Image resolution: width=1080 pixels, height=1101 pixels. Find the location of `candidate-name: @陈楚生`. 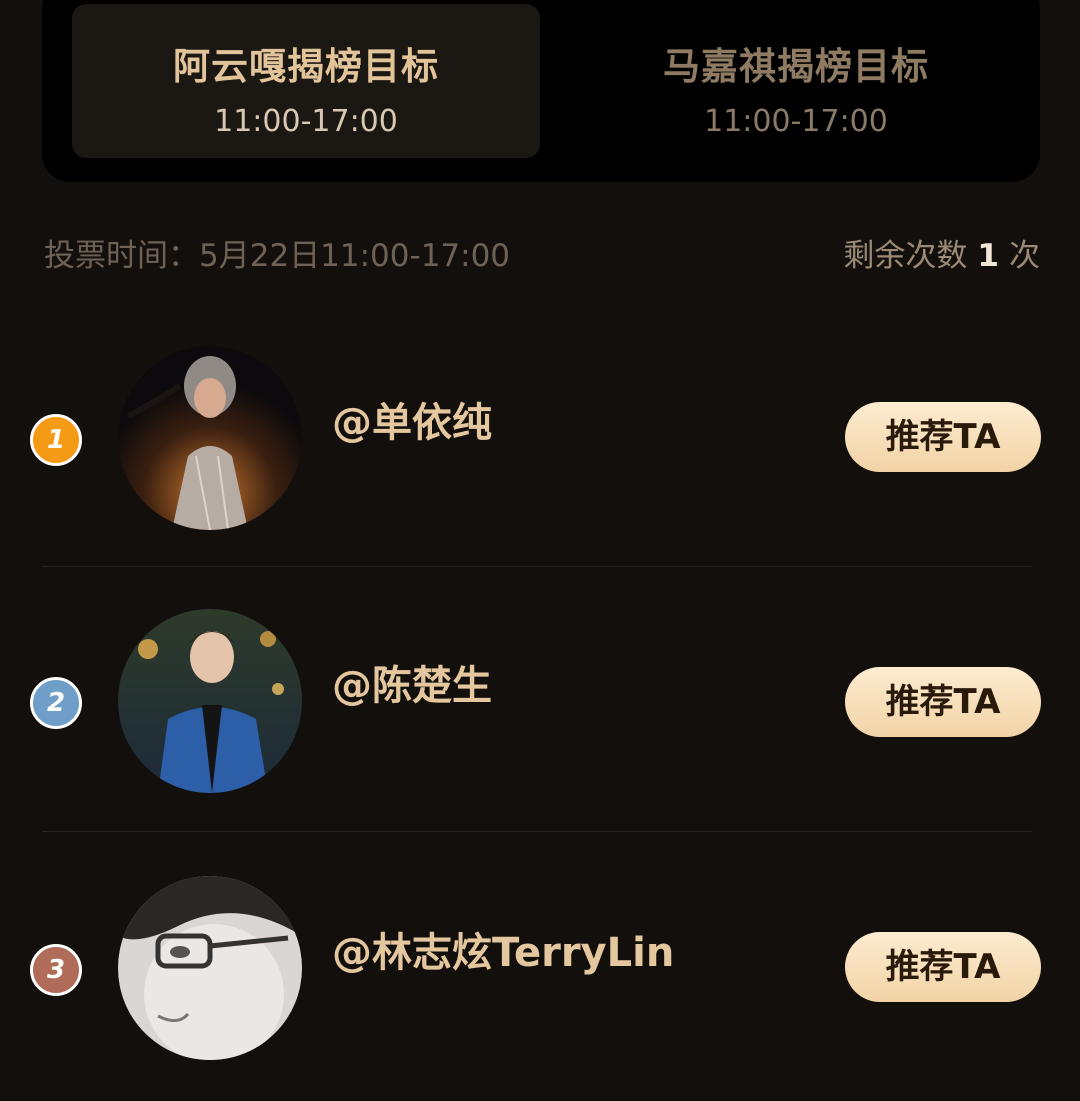

candidate-name: @陈楚生 is located at coordinates (412, 682).